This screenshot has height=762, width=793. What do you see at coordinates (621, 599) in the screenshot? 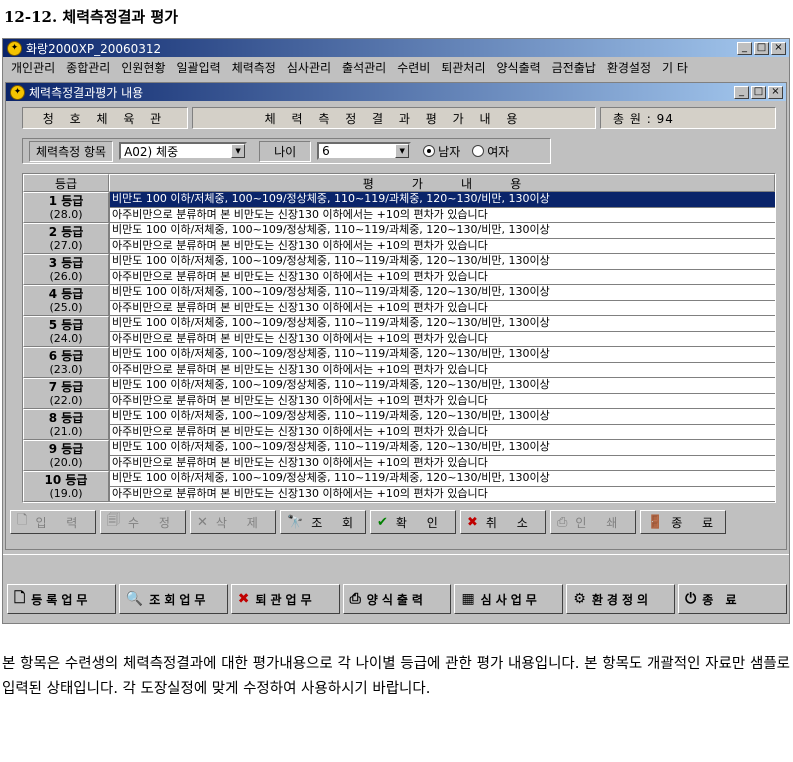
I see `env-settings-button: ⚙ 환경정의` at bounding box center [621, 599].